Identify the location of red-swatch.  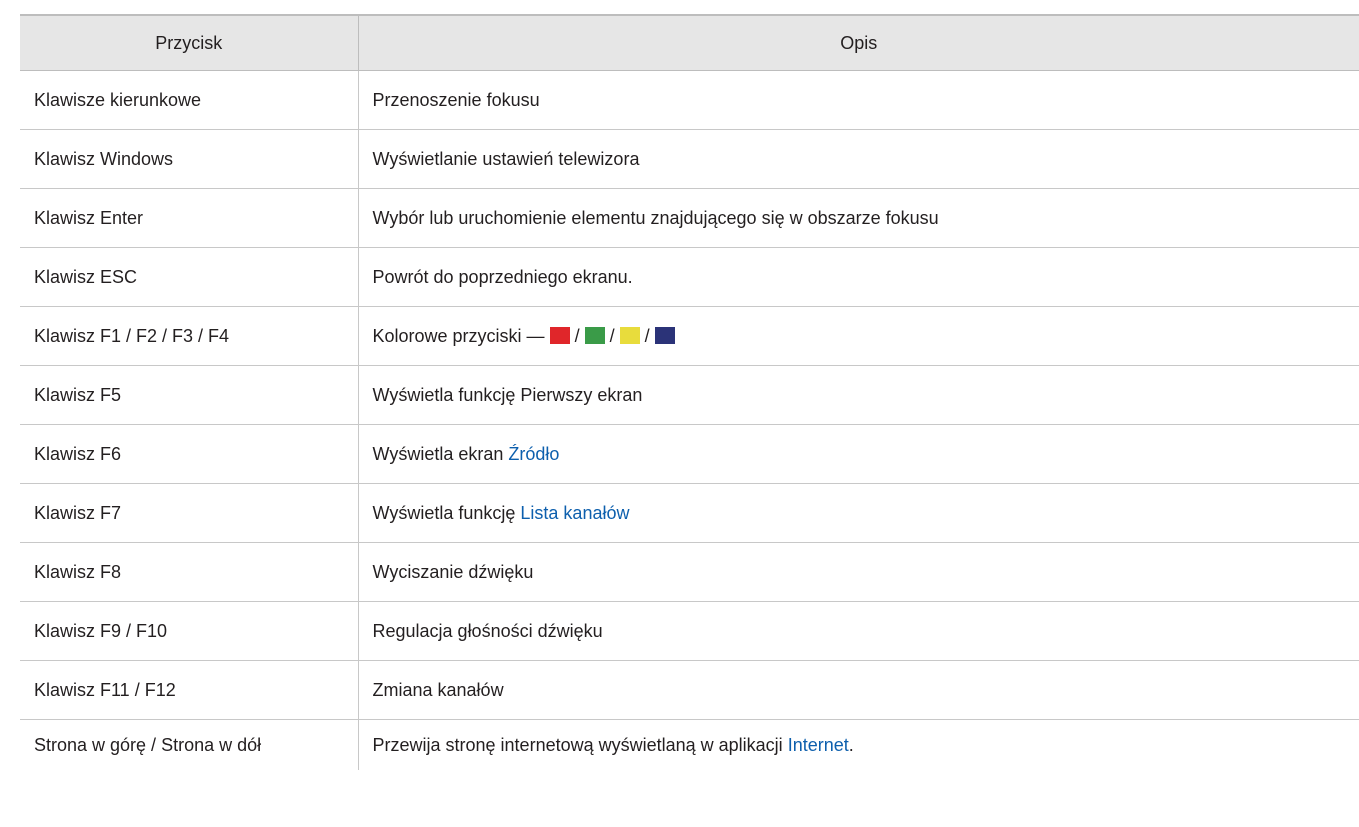
(559, 335).